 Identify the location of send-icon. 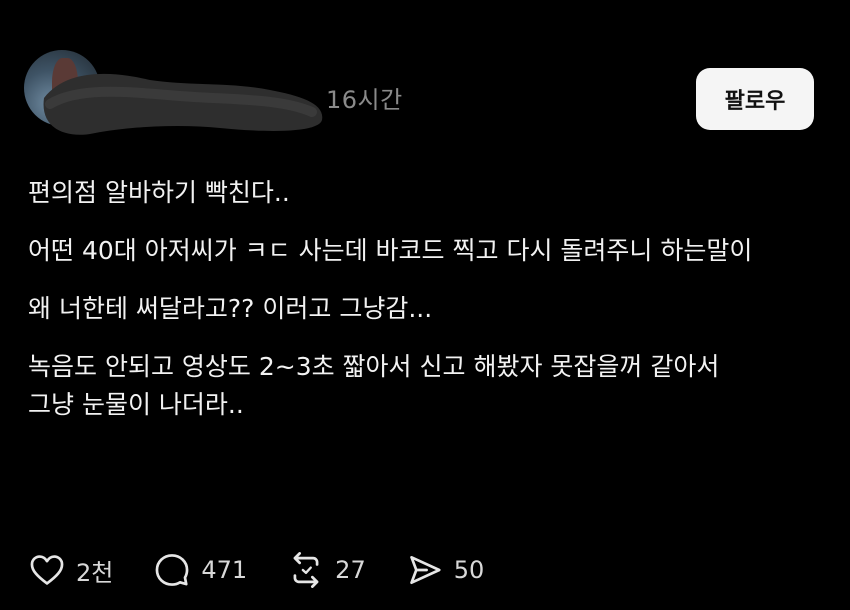
(425, 570).